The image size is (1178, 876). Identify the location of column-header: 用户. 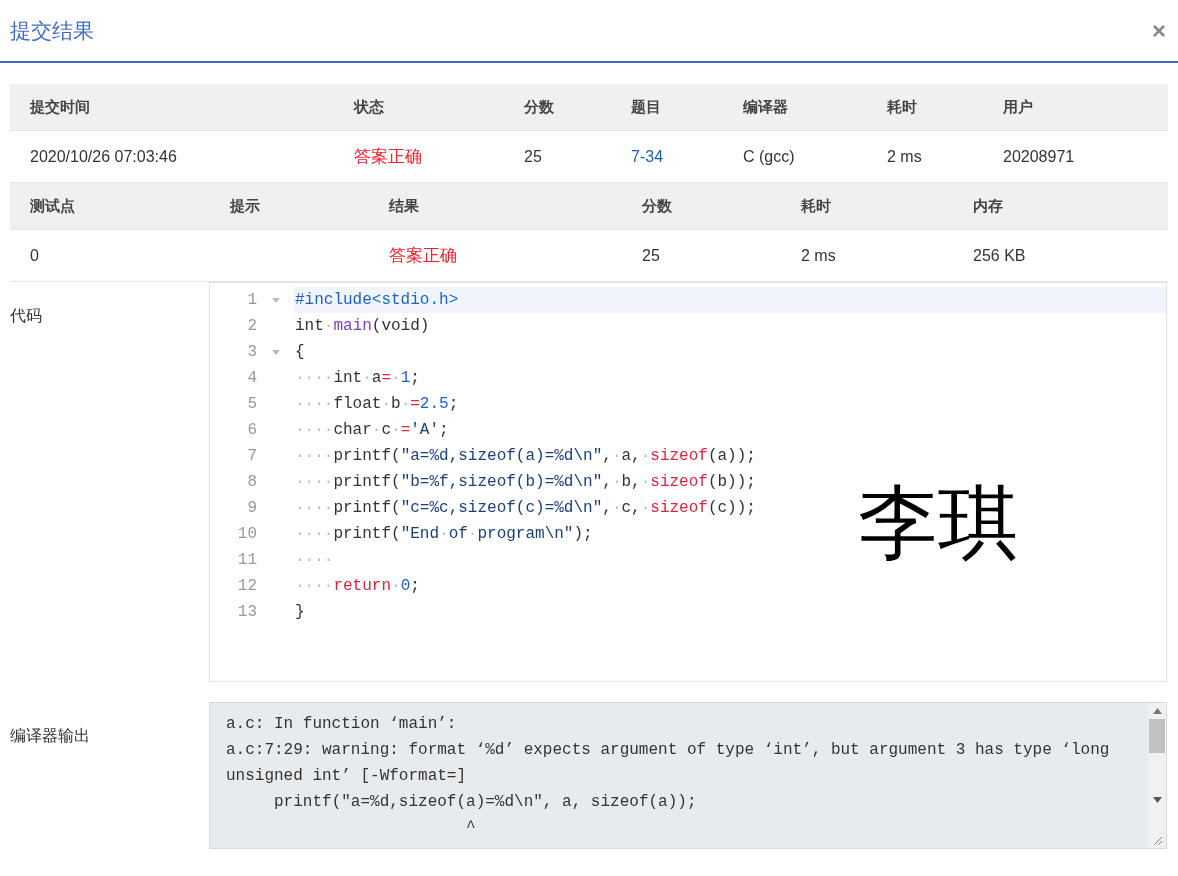
(1018, 106).